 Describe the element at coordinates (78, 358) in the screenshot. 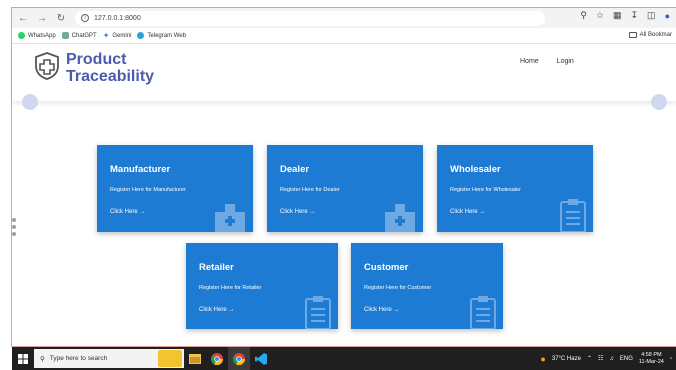

I see `search-placeholder: Type here to search` at that location.